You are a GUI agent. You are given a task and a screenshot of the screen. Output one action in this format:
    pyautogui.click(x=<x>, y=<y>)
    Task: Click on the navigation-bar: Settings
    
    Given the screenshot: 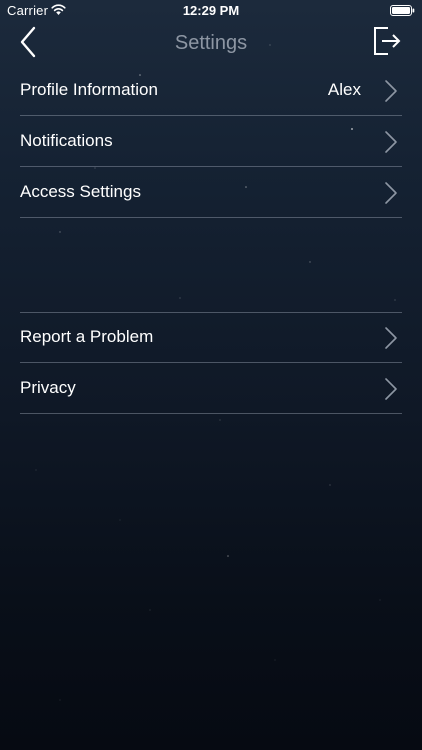 What is the action you would take?
    pyautogui.click(x=211, y=43)
    